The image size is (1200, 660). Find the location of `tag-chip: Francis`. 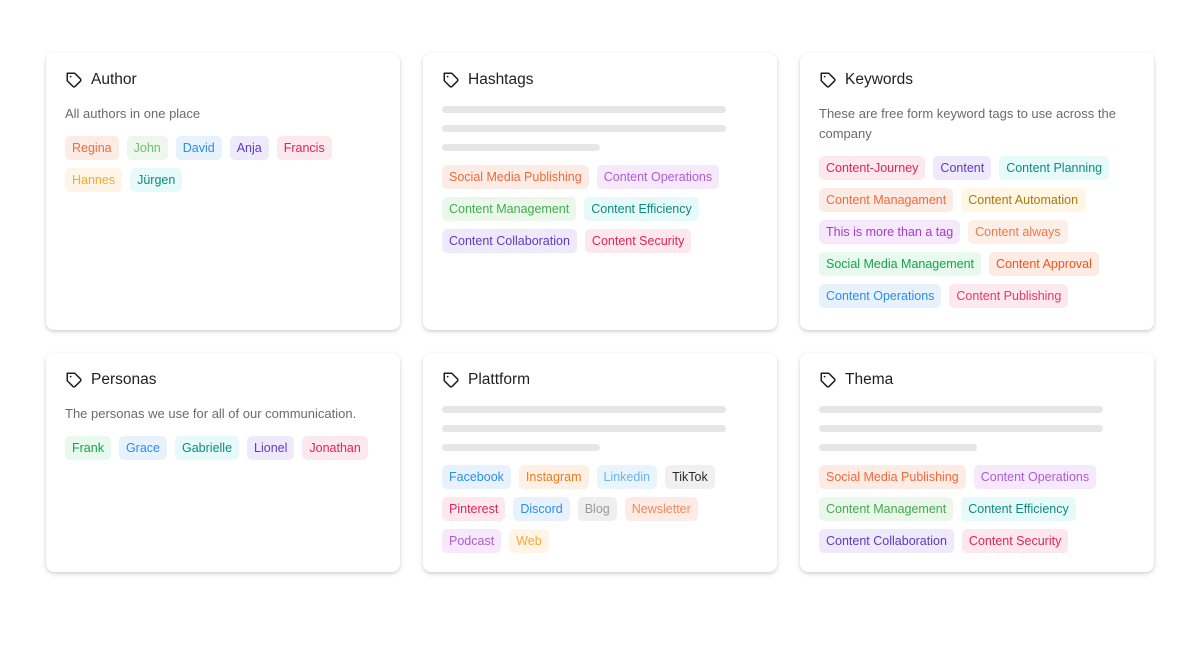

tag-chip: Francis is located at coordinates (304, 148).